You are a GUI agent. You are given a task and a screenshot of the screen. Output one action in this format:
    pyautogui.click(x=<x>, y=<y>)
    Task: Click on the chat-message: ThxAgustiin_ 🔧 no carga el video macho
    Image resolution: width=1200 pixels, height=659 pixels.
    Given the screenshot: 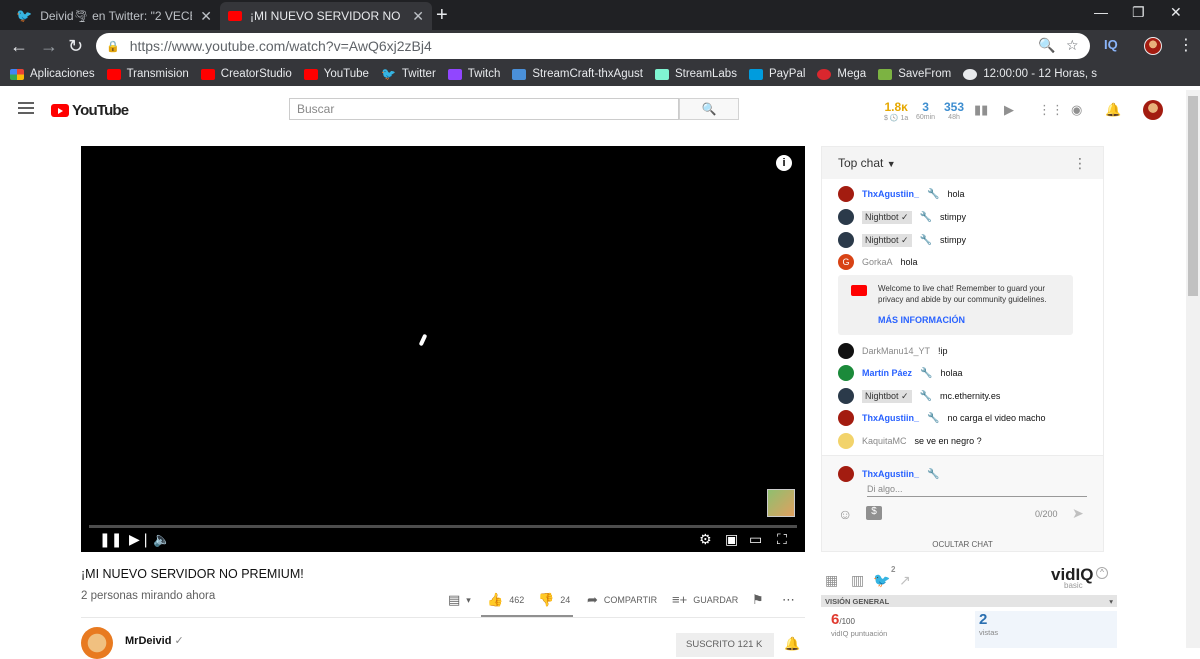 What is the action you would take?
    pyautogui.click(x=942, y=418)
    